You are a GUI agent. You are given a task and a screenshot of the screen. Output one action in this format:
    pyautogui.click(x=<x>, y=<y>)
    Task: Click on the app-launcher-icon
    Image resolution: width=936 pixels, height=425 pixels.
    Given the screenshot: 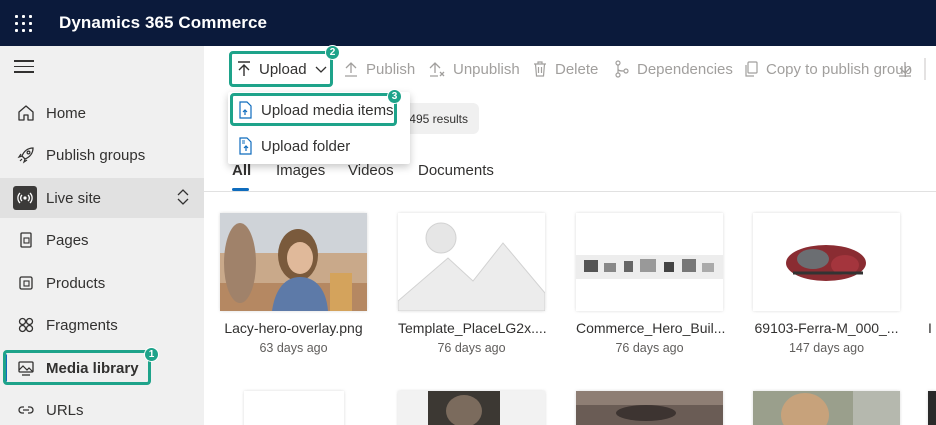 What is the action you would take?
    pyautogui.click(x=23, y=23)
    